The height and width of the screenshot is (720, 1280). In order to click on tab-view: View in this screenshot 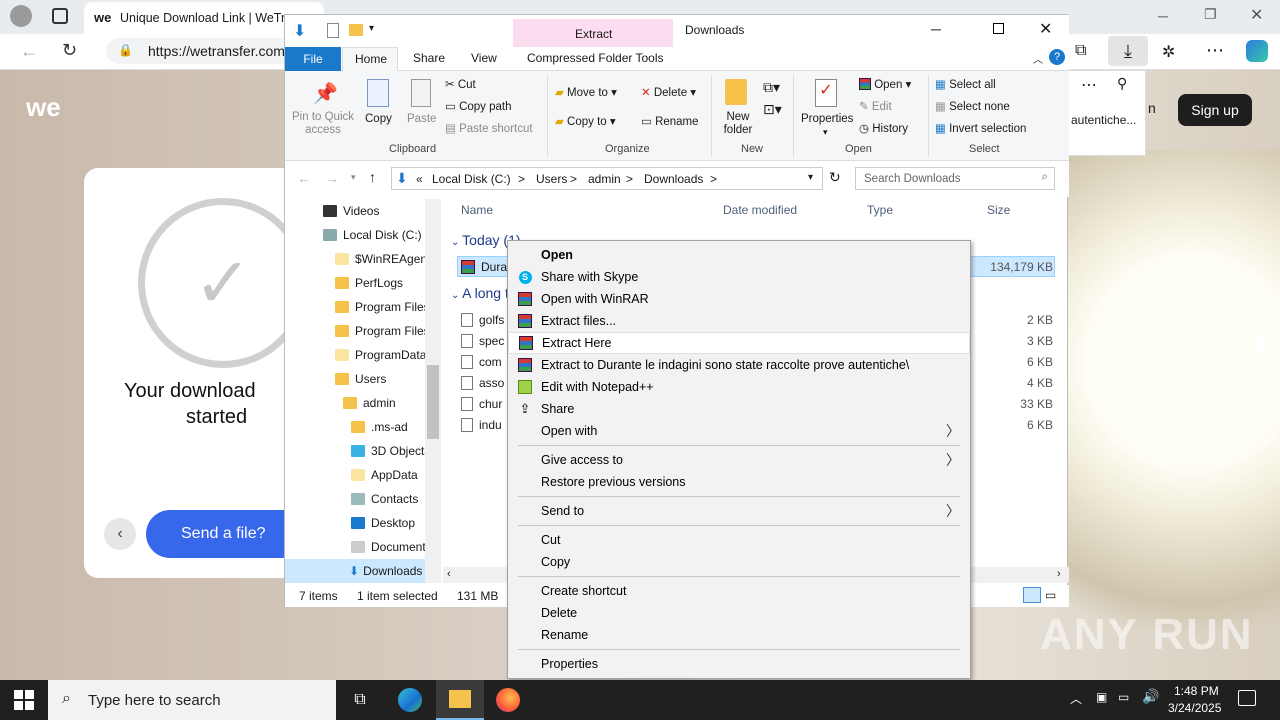, I will do `click(484, 58)`.